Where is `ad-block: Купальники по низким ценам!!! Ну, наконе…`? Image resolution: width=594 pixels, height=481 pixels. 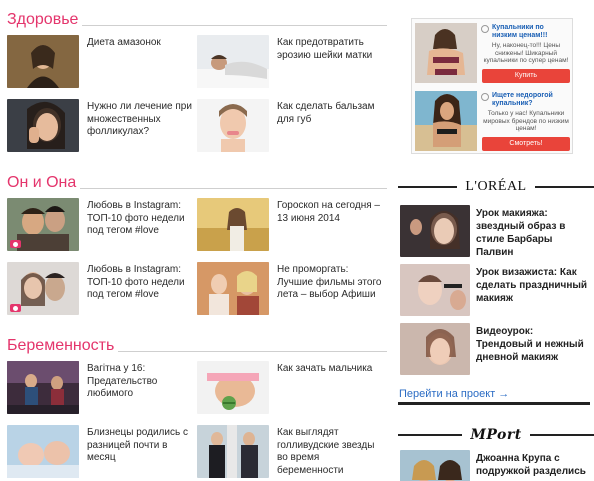
ad-block: Купальники по низким ценам!!! Ну, наконе… is located at coordinates (492, 86).